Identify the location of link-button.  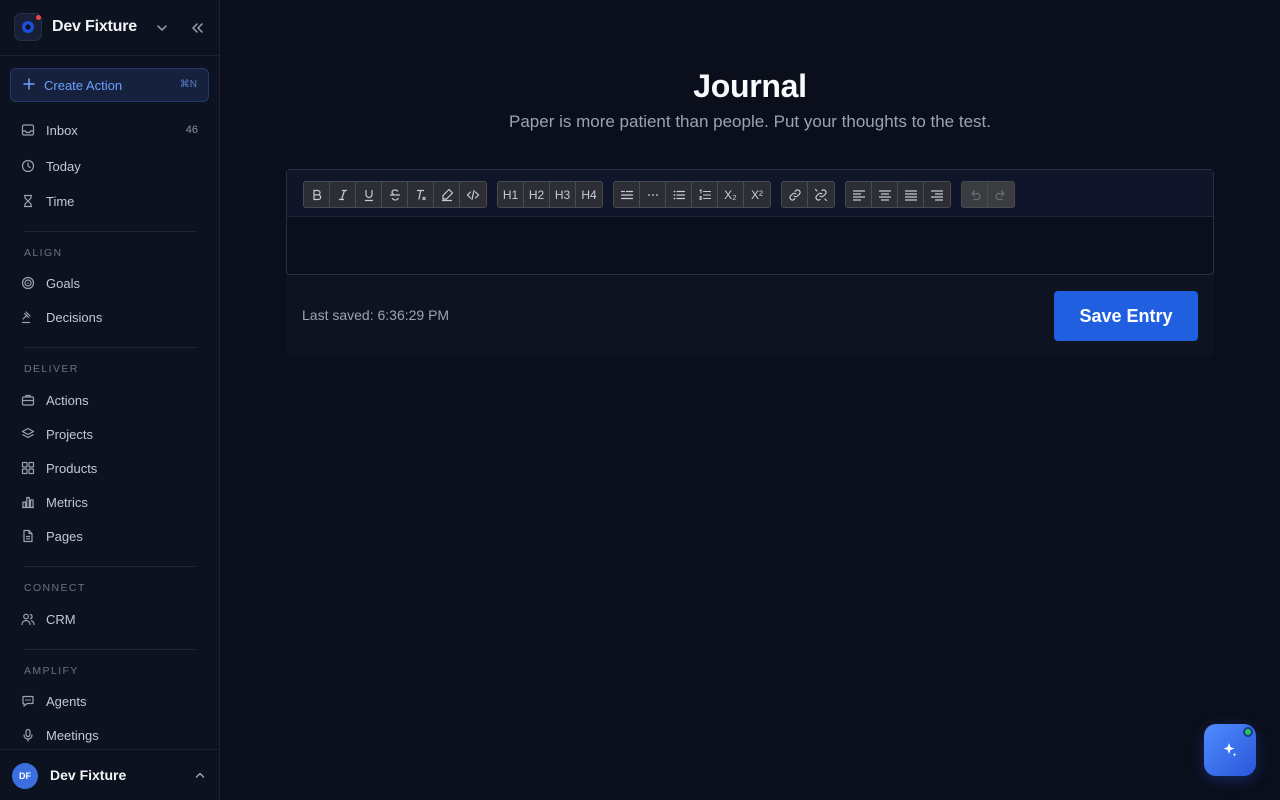
(795, 194).